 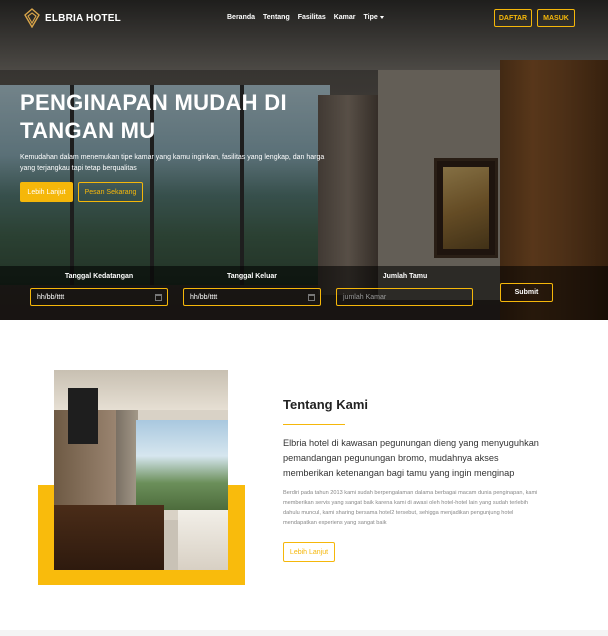 I want to click on room-tv, so click(x=83, y=416).